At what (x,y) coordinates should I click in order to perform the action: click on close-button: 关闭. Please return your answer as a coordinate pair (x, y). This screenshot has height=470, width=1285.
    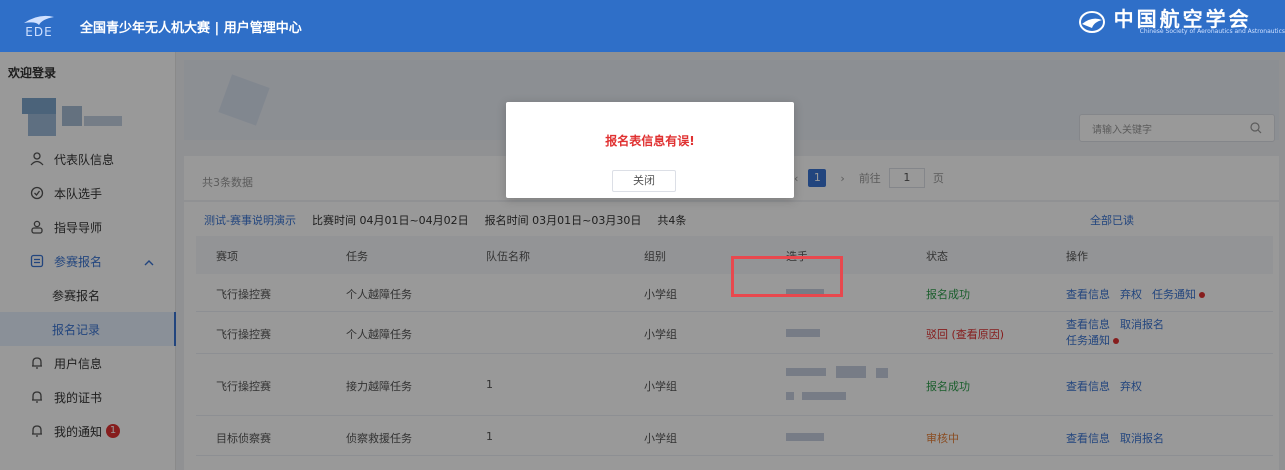
    Looking at the image, I should click on (644, 181).